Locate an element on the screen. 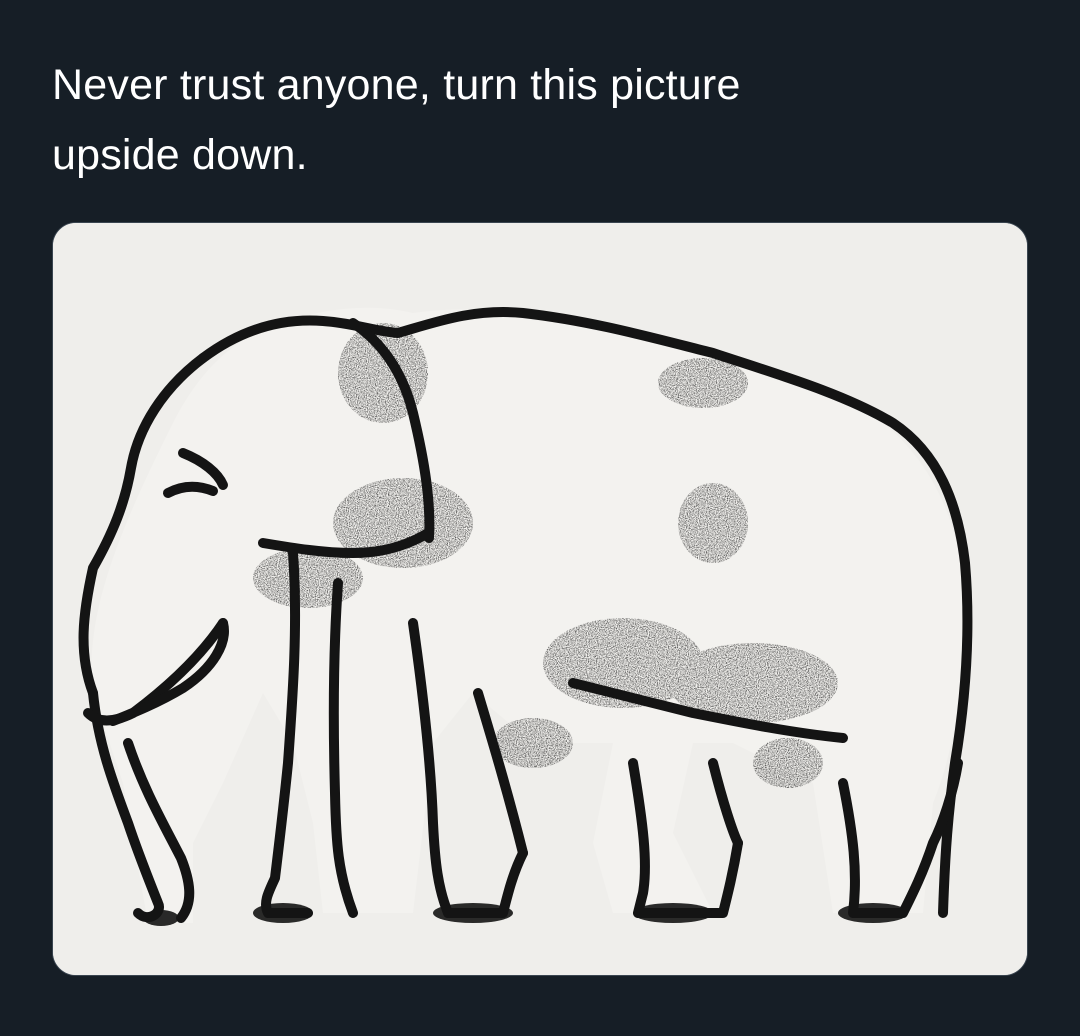 This screenshot has width=1080, height=1036. post-text-line-1: Never trust anyone, turn this picture is located at coordinates (396, 85).